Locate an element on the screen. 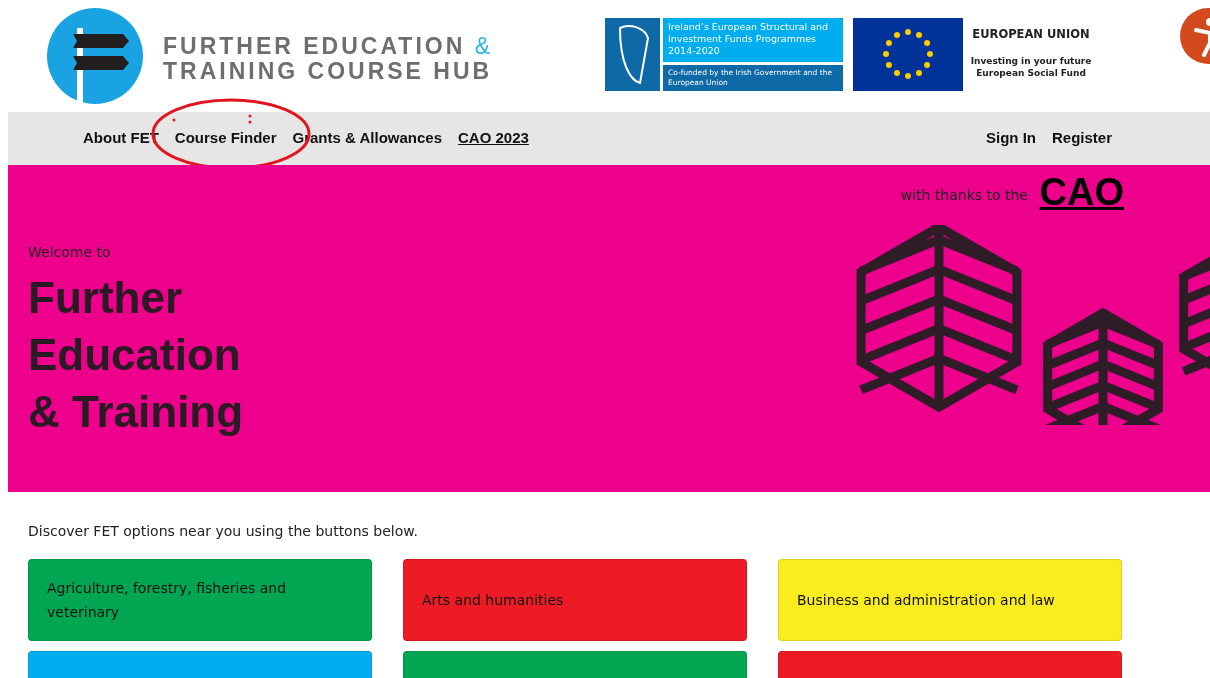 The image size is (1210, 678). site-logo-text: FURTHER EDUCATION & TRAINING COURSE HUB is located at coordinates (328, 59).